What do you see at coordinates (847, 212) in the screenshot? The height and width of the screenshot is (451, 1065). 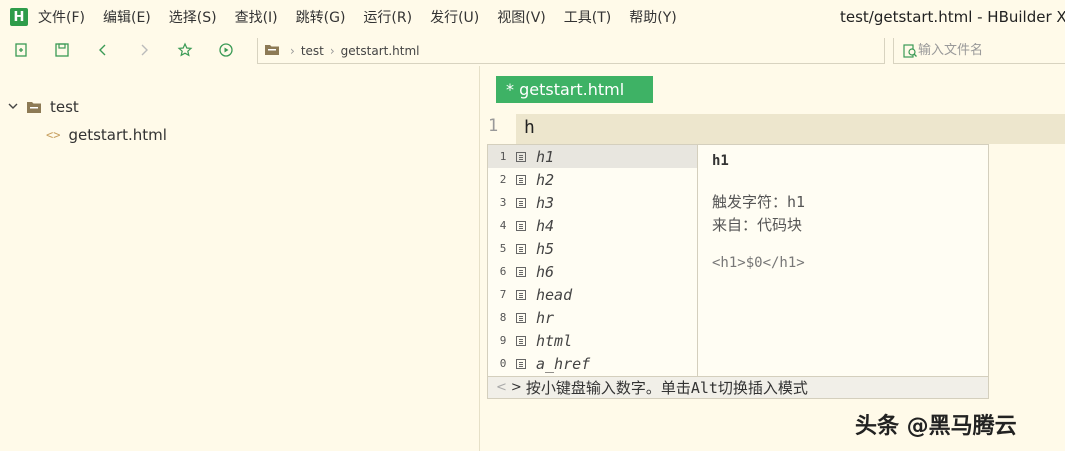 I see `completion-detail: h1 触发字符：h1 来自：代码块 <h1>$0</h1>` at bounding box center [847, 212].